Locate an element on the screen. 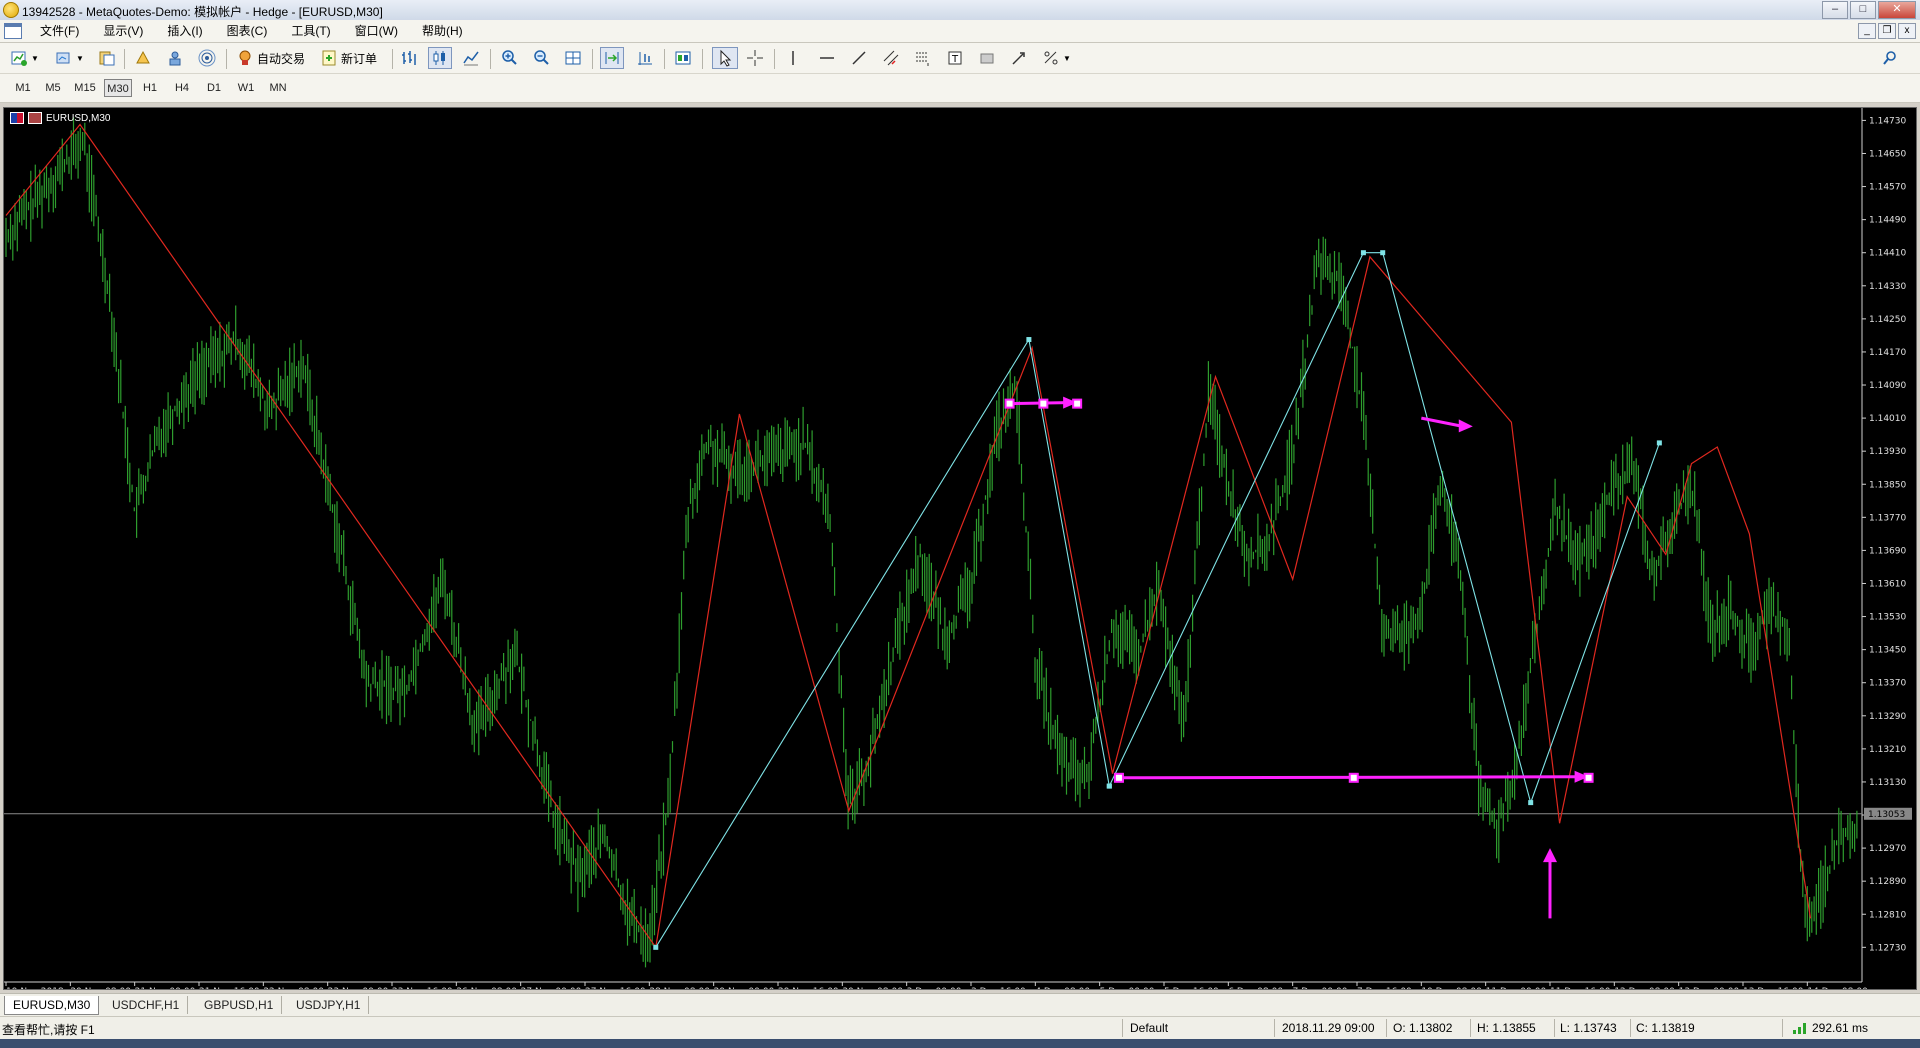  chart-shift-icon is located at coordinates (645, 58).